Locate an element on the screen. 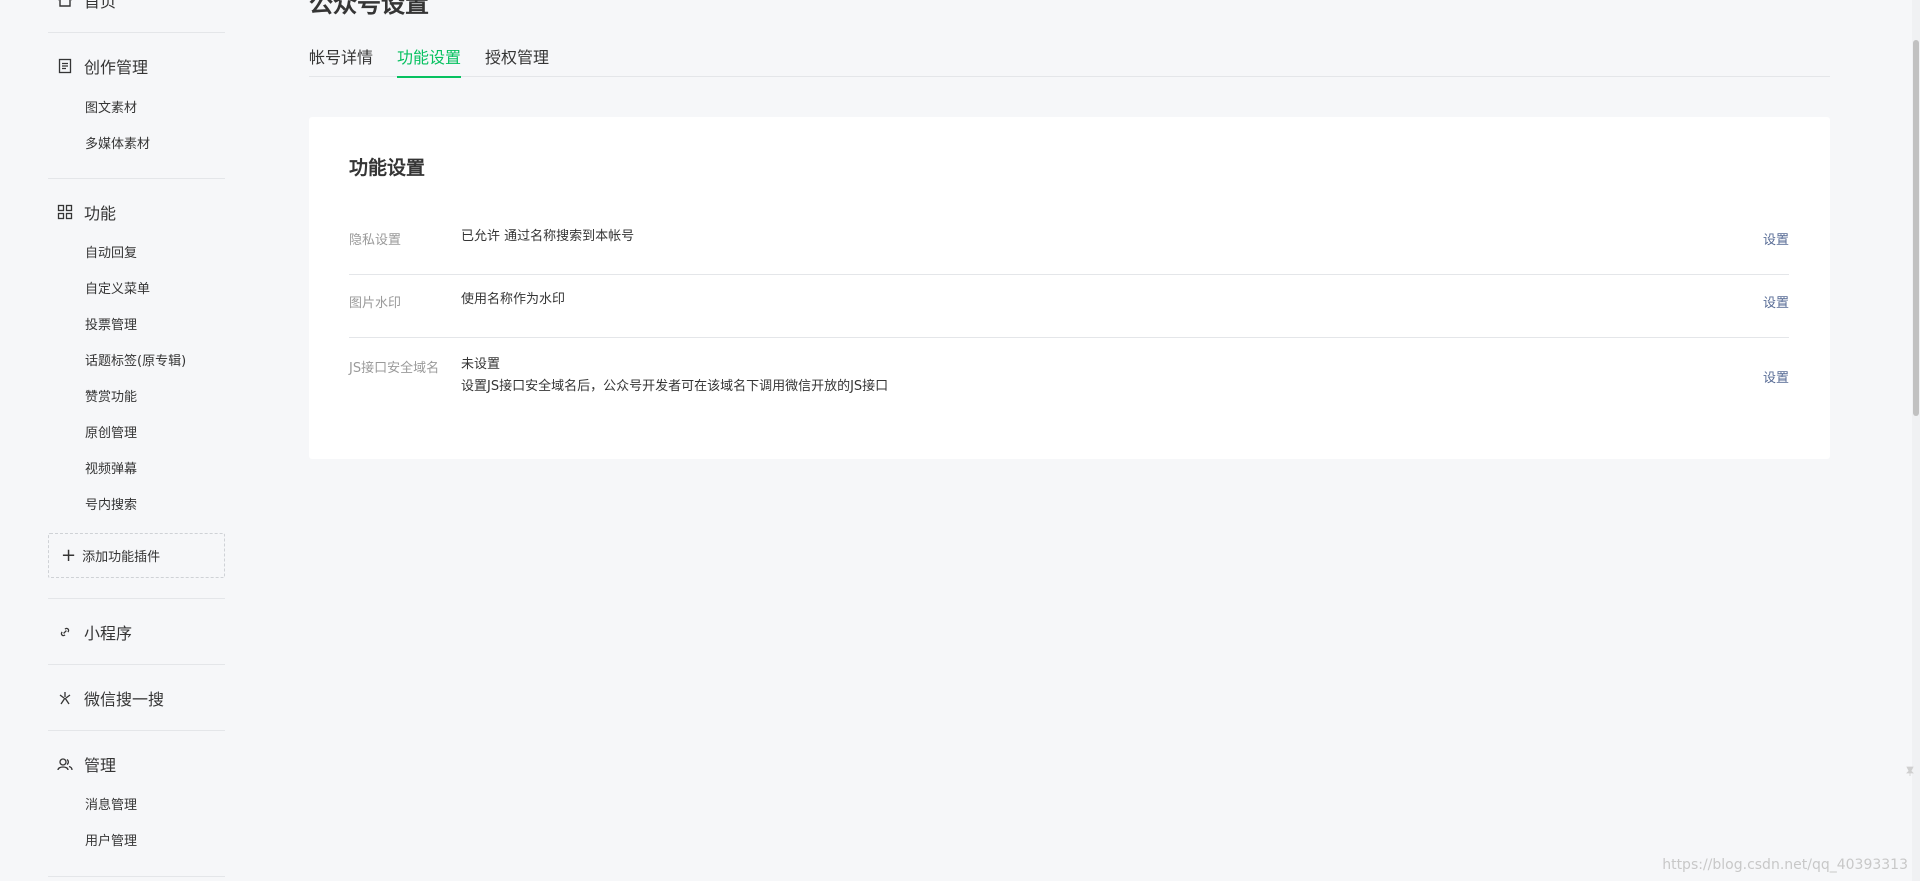  scrollbar-thumb is located at coordinates (1916, 228).